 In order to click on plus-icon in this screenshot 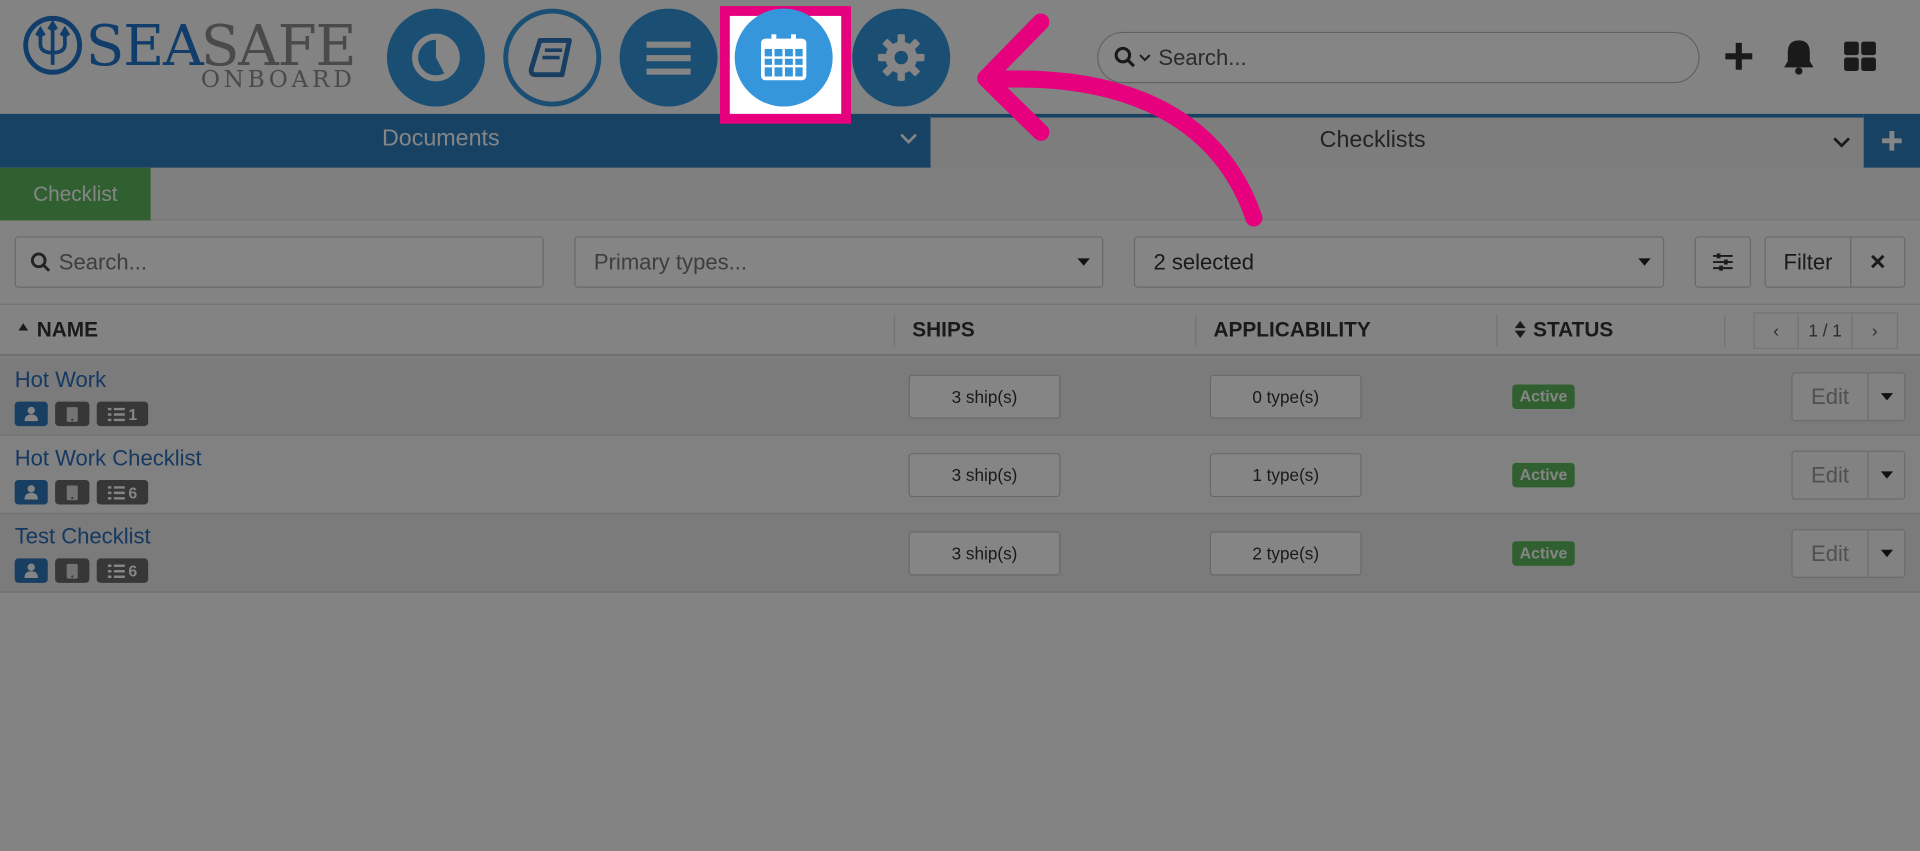, I will do `click(1739, 56)`.